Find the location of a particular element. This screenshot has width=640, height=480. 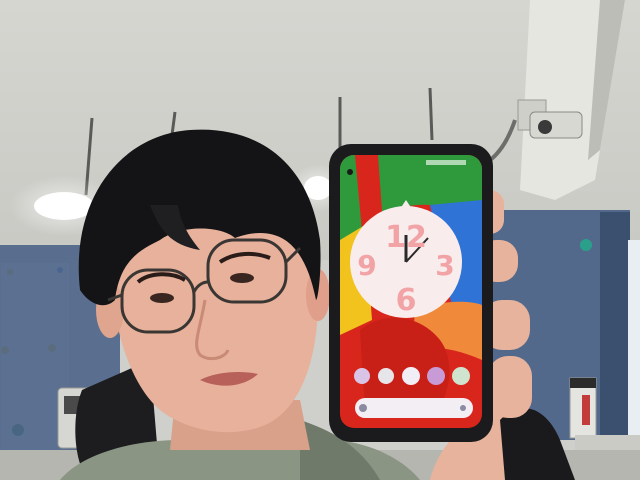

clock-numeral-3: 3 is located at coordinates (444, 265).